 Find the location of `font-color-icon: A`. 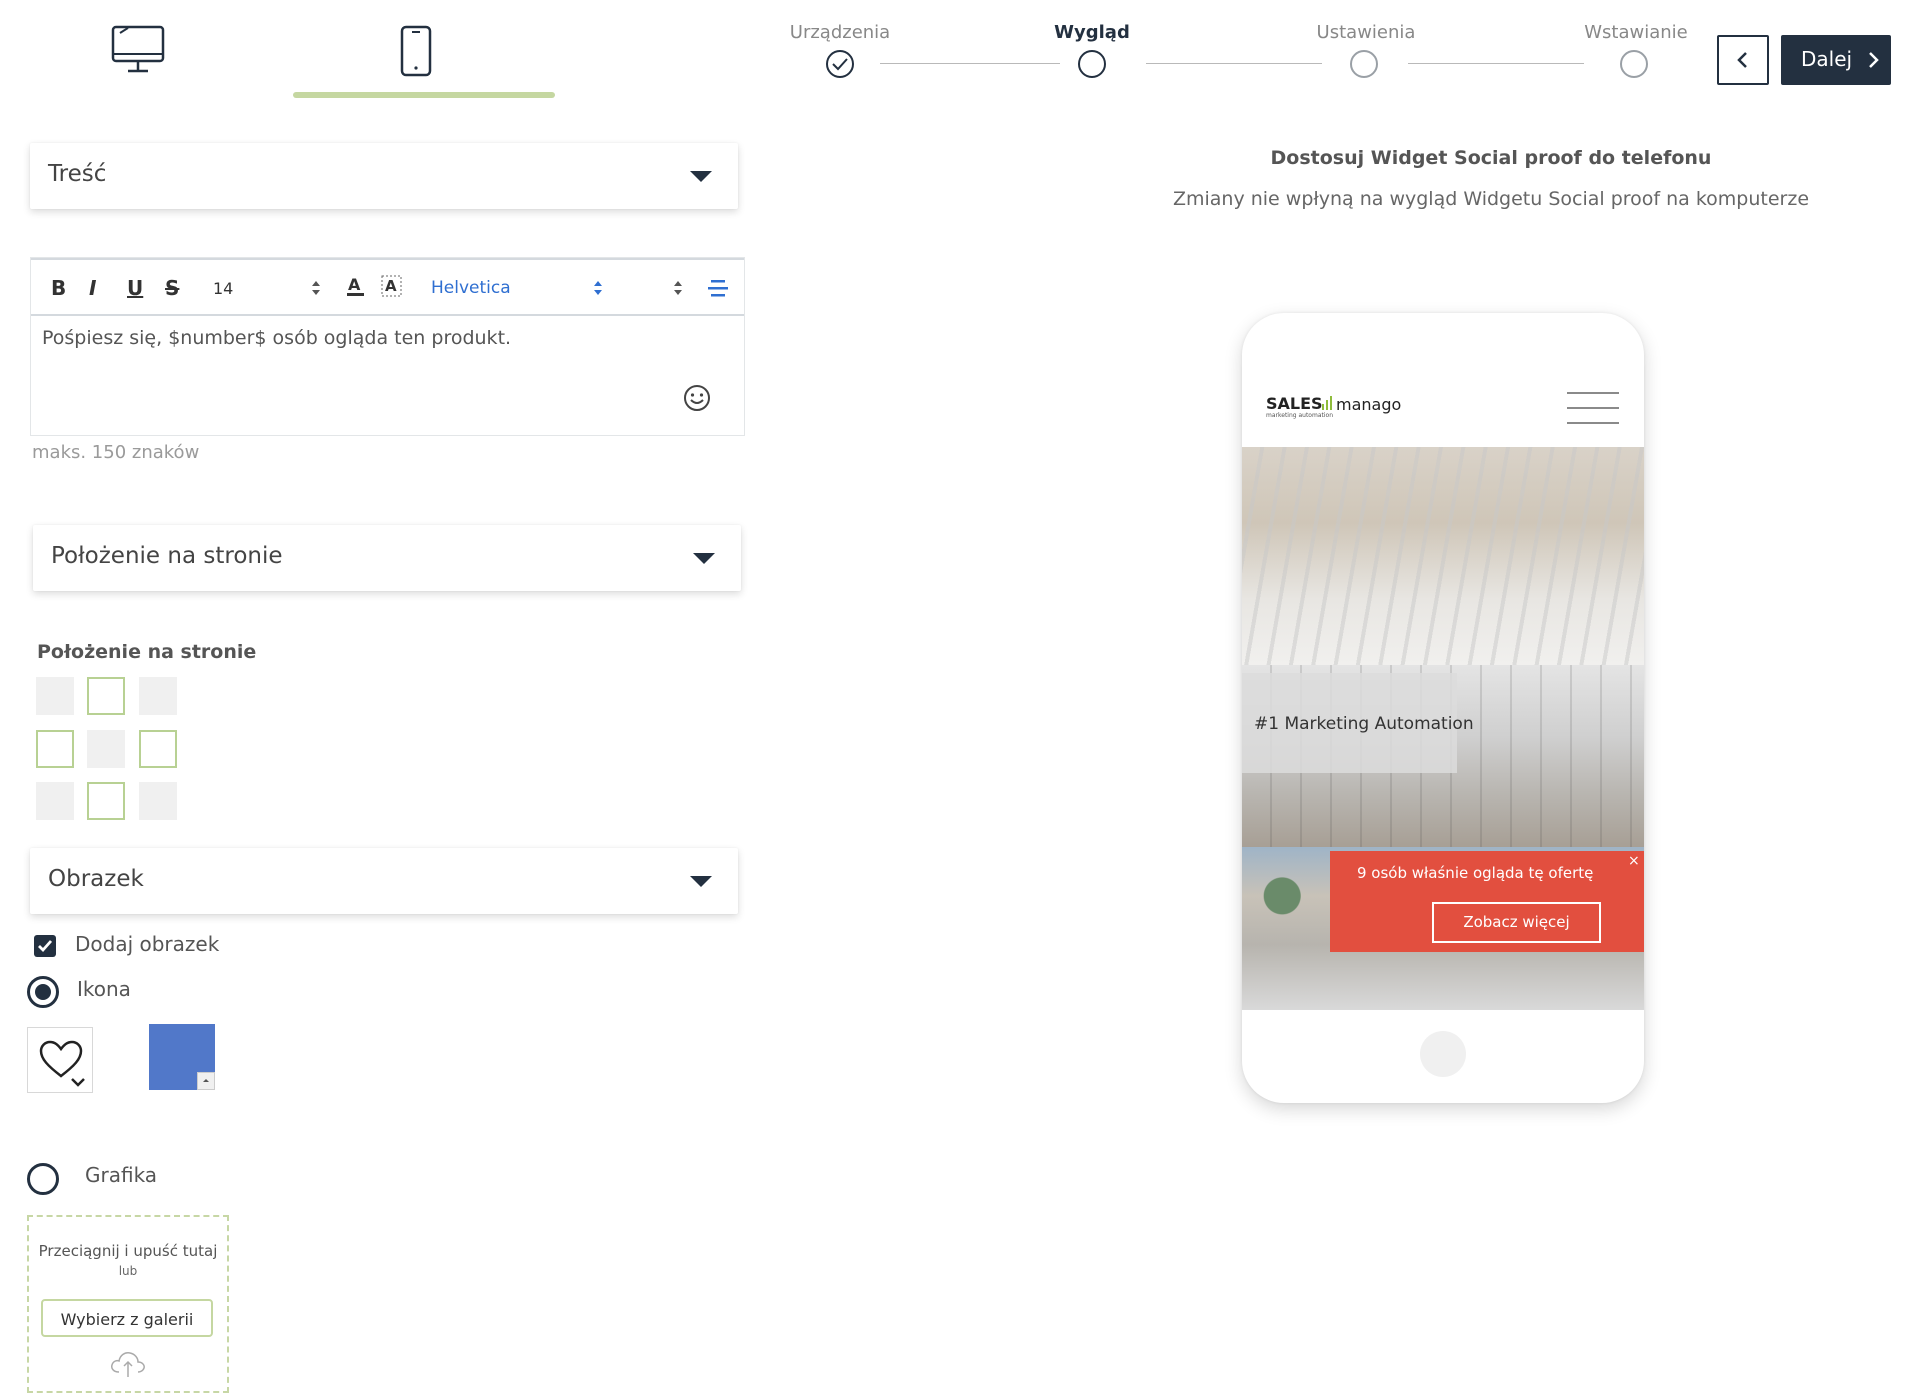

font-color-icon: A is located at coordinates (356, 286).